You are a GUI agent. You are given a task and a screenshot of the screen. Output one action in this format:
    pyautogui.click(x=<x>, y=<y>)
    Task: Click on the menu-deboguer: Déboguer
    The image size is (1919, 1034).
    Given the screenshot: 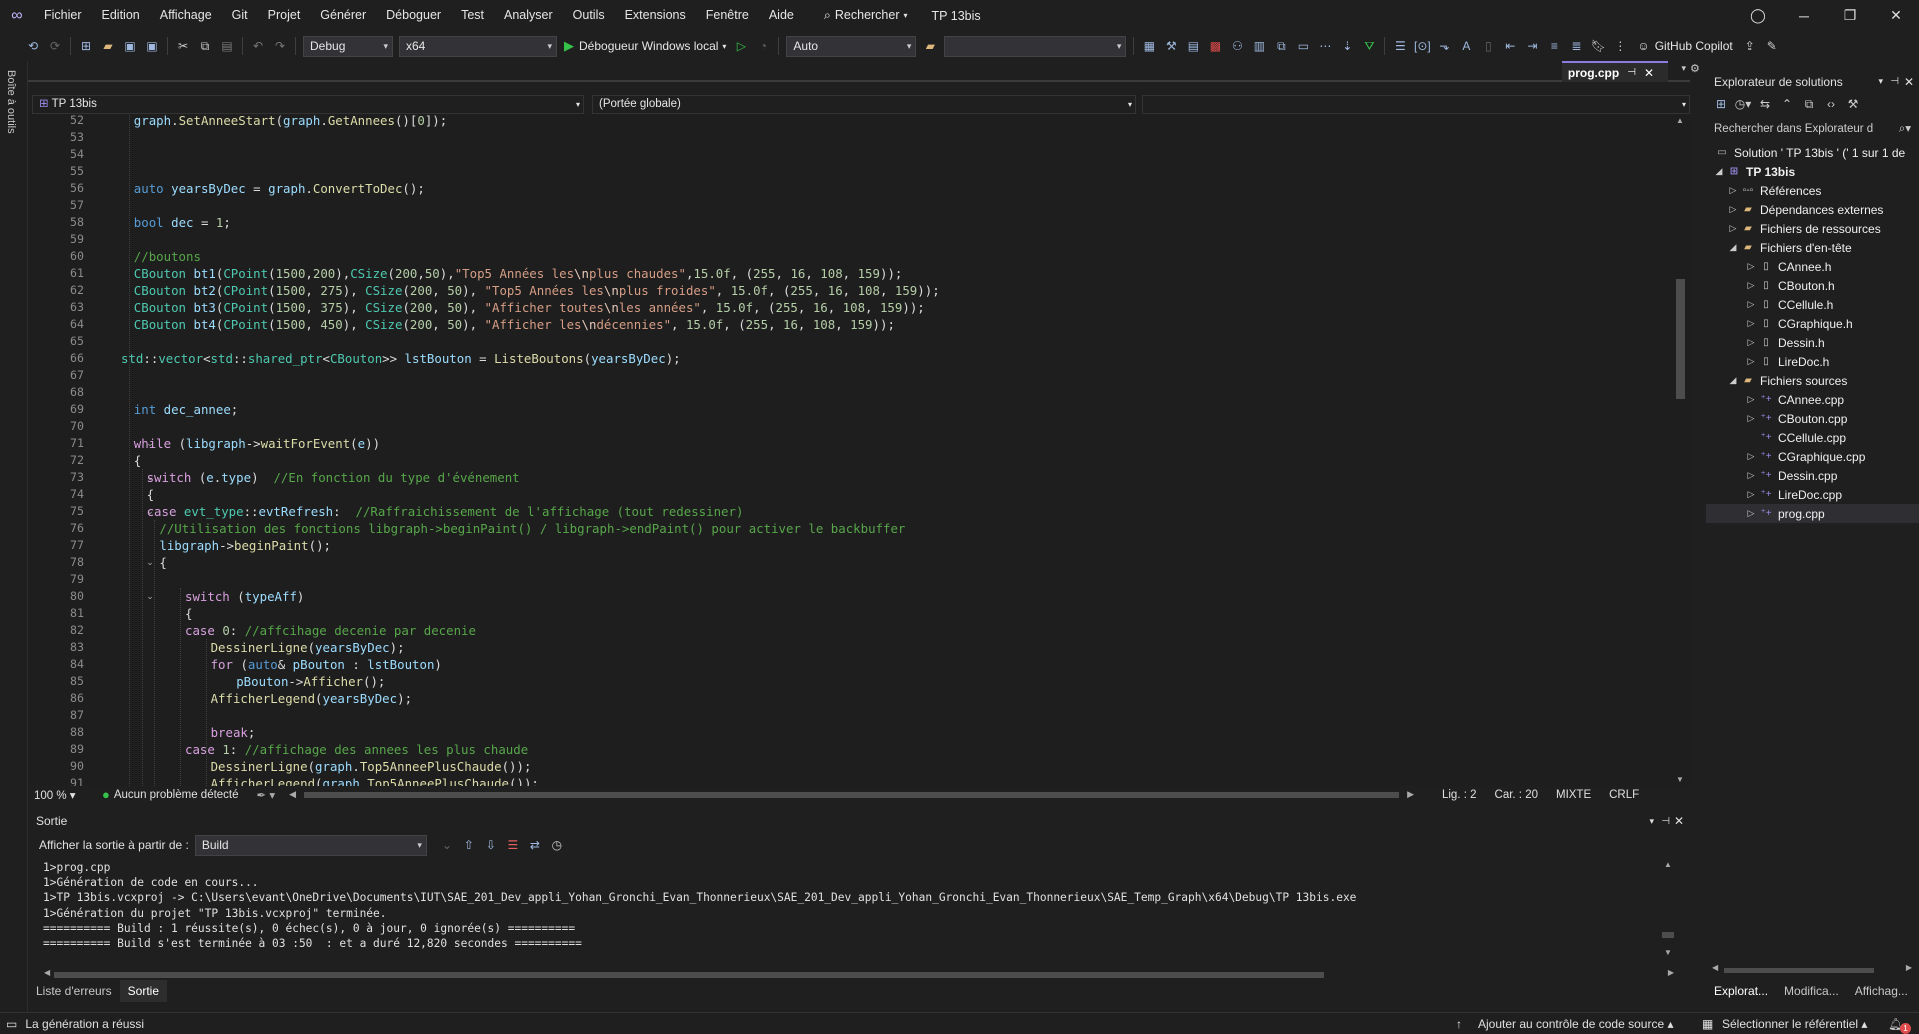 What is the action you would take?
    pyautogui.click(x=413, y=15)
    